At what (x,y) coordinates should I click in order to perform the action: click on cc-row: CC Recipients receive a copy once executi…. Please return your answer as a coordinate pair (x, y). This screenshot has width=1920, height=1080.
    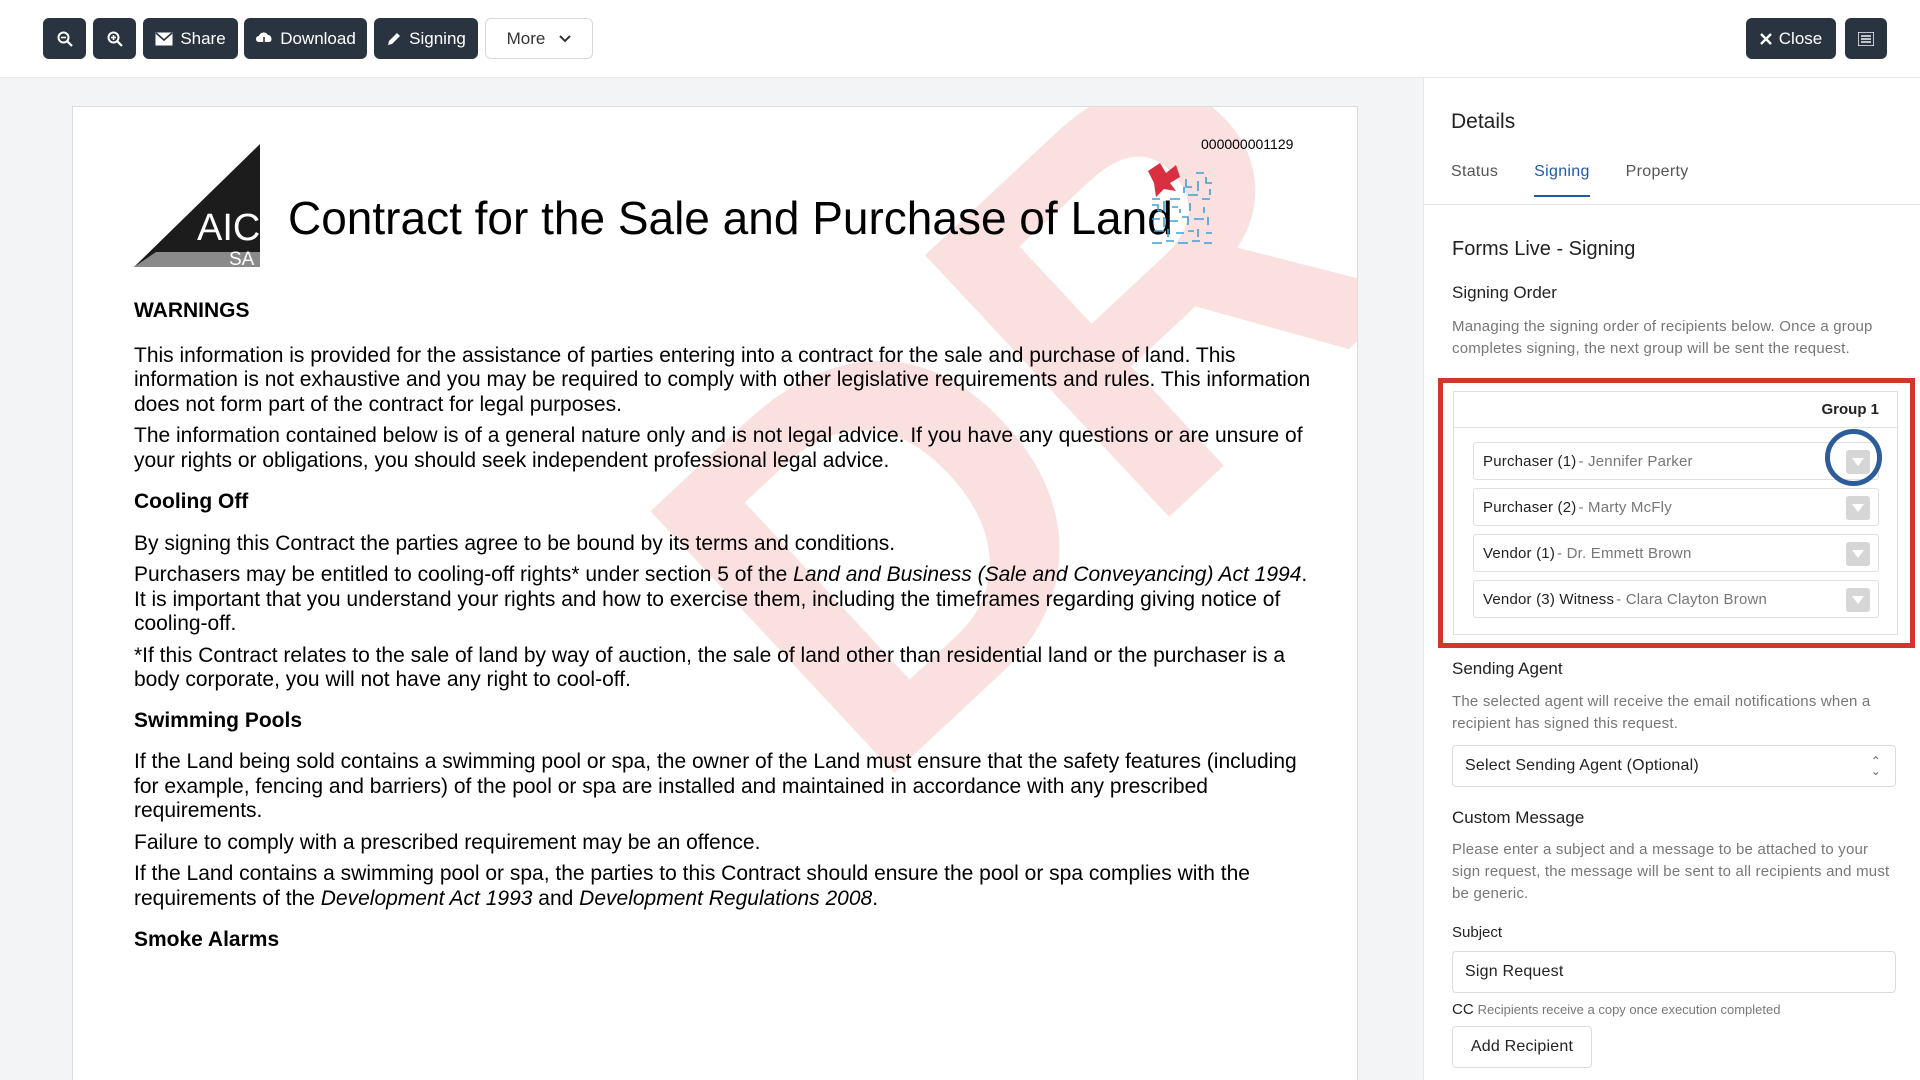
    Looking at the image, I should click on (1616, 1009).